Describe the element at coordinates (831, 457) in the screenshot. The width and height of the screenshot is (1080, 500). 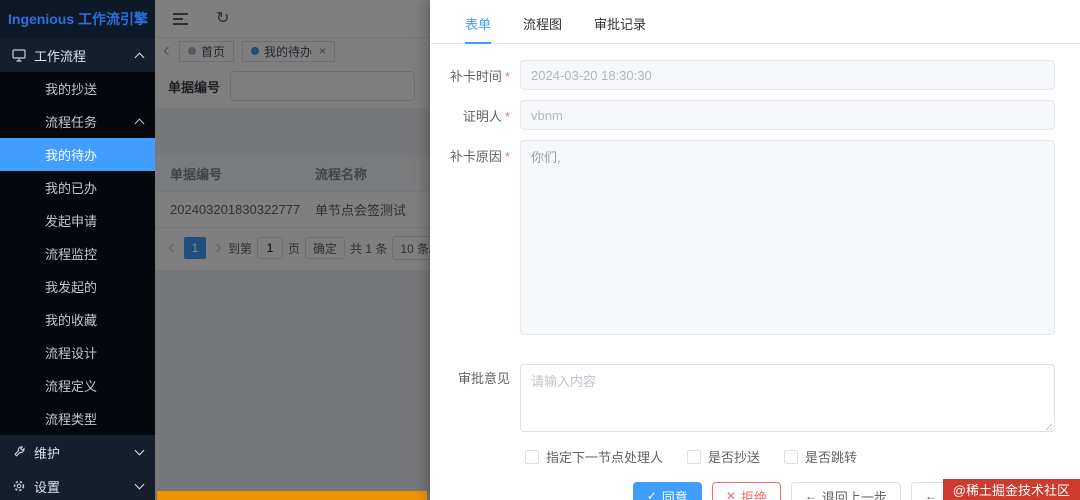
I see `checkbox-label: 是否跳转` at that location.